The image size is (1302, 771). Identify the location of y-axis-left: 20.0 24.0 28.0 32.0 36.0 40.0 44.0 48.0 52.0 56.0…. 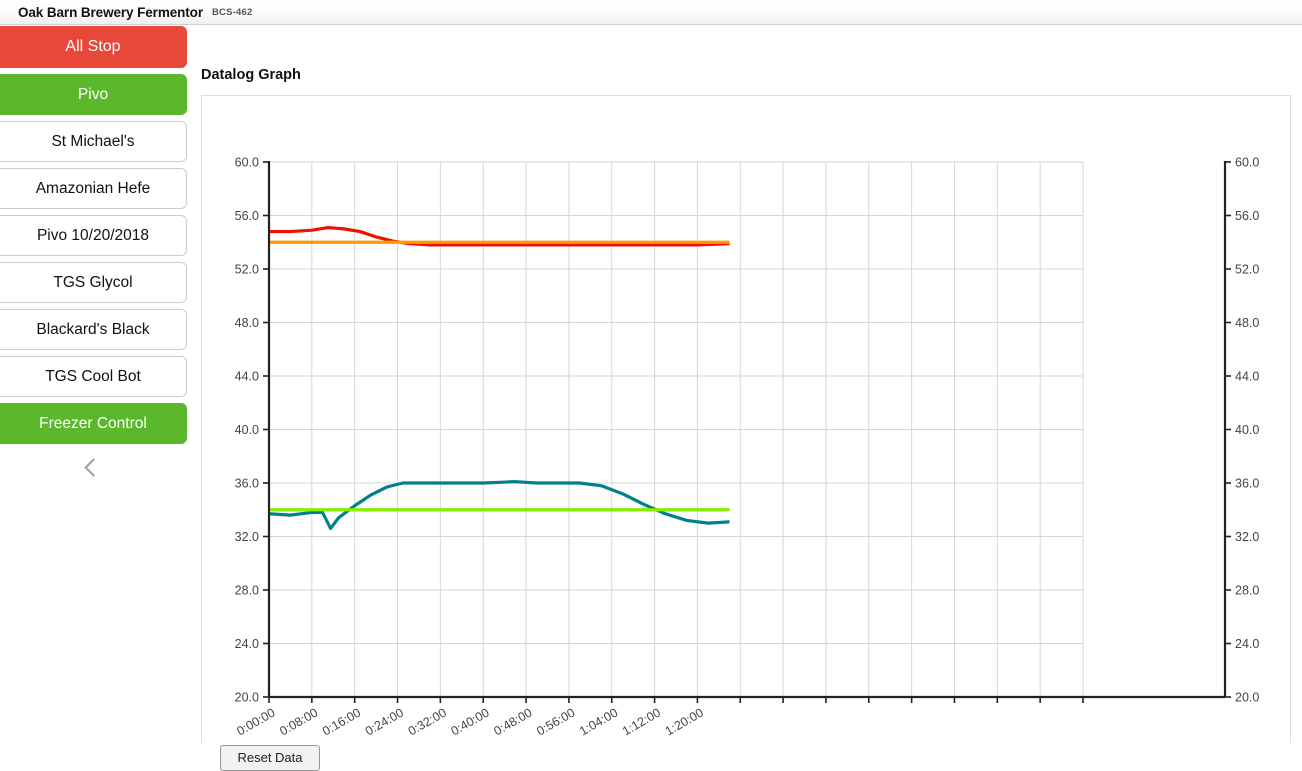
(252, 430).